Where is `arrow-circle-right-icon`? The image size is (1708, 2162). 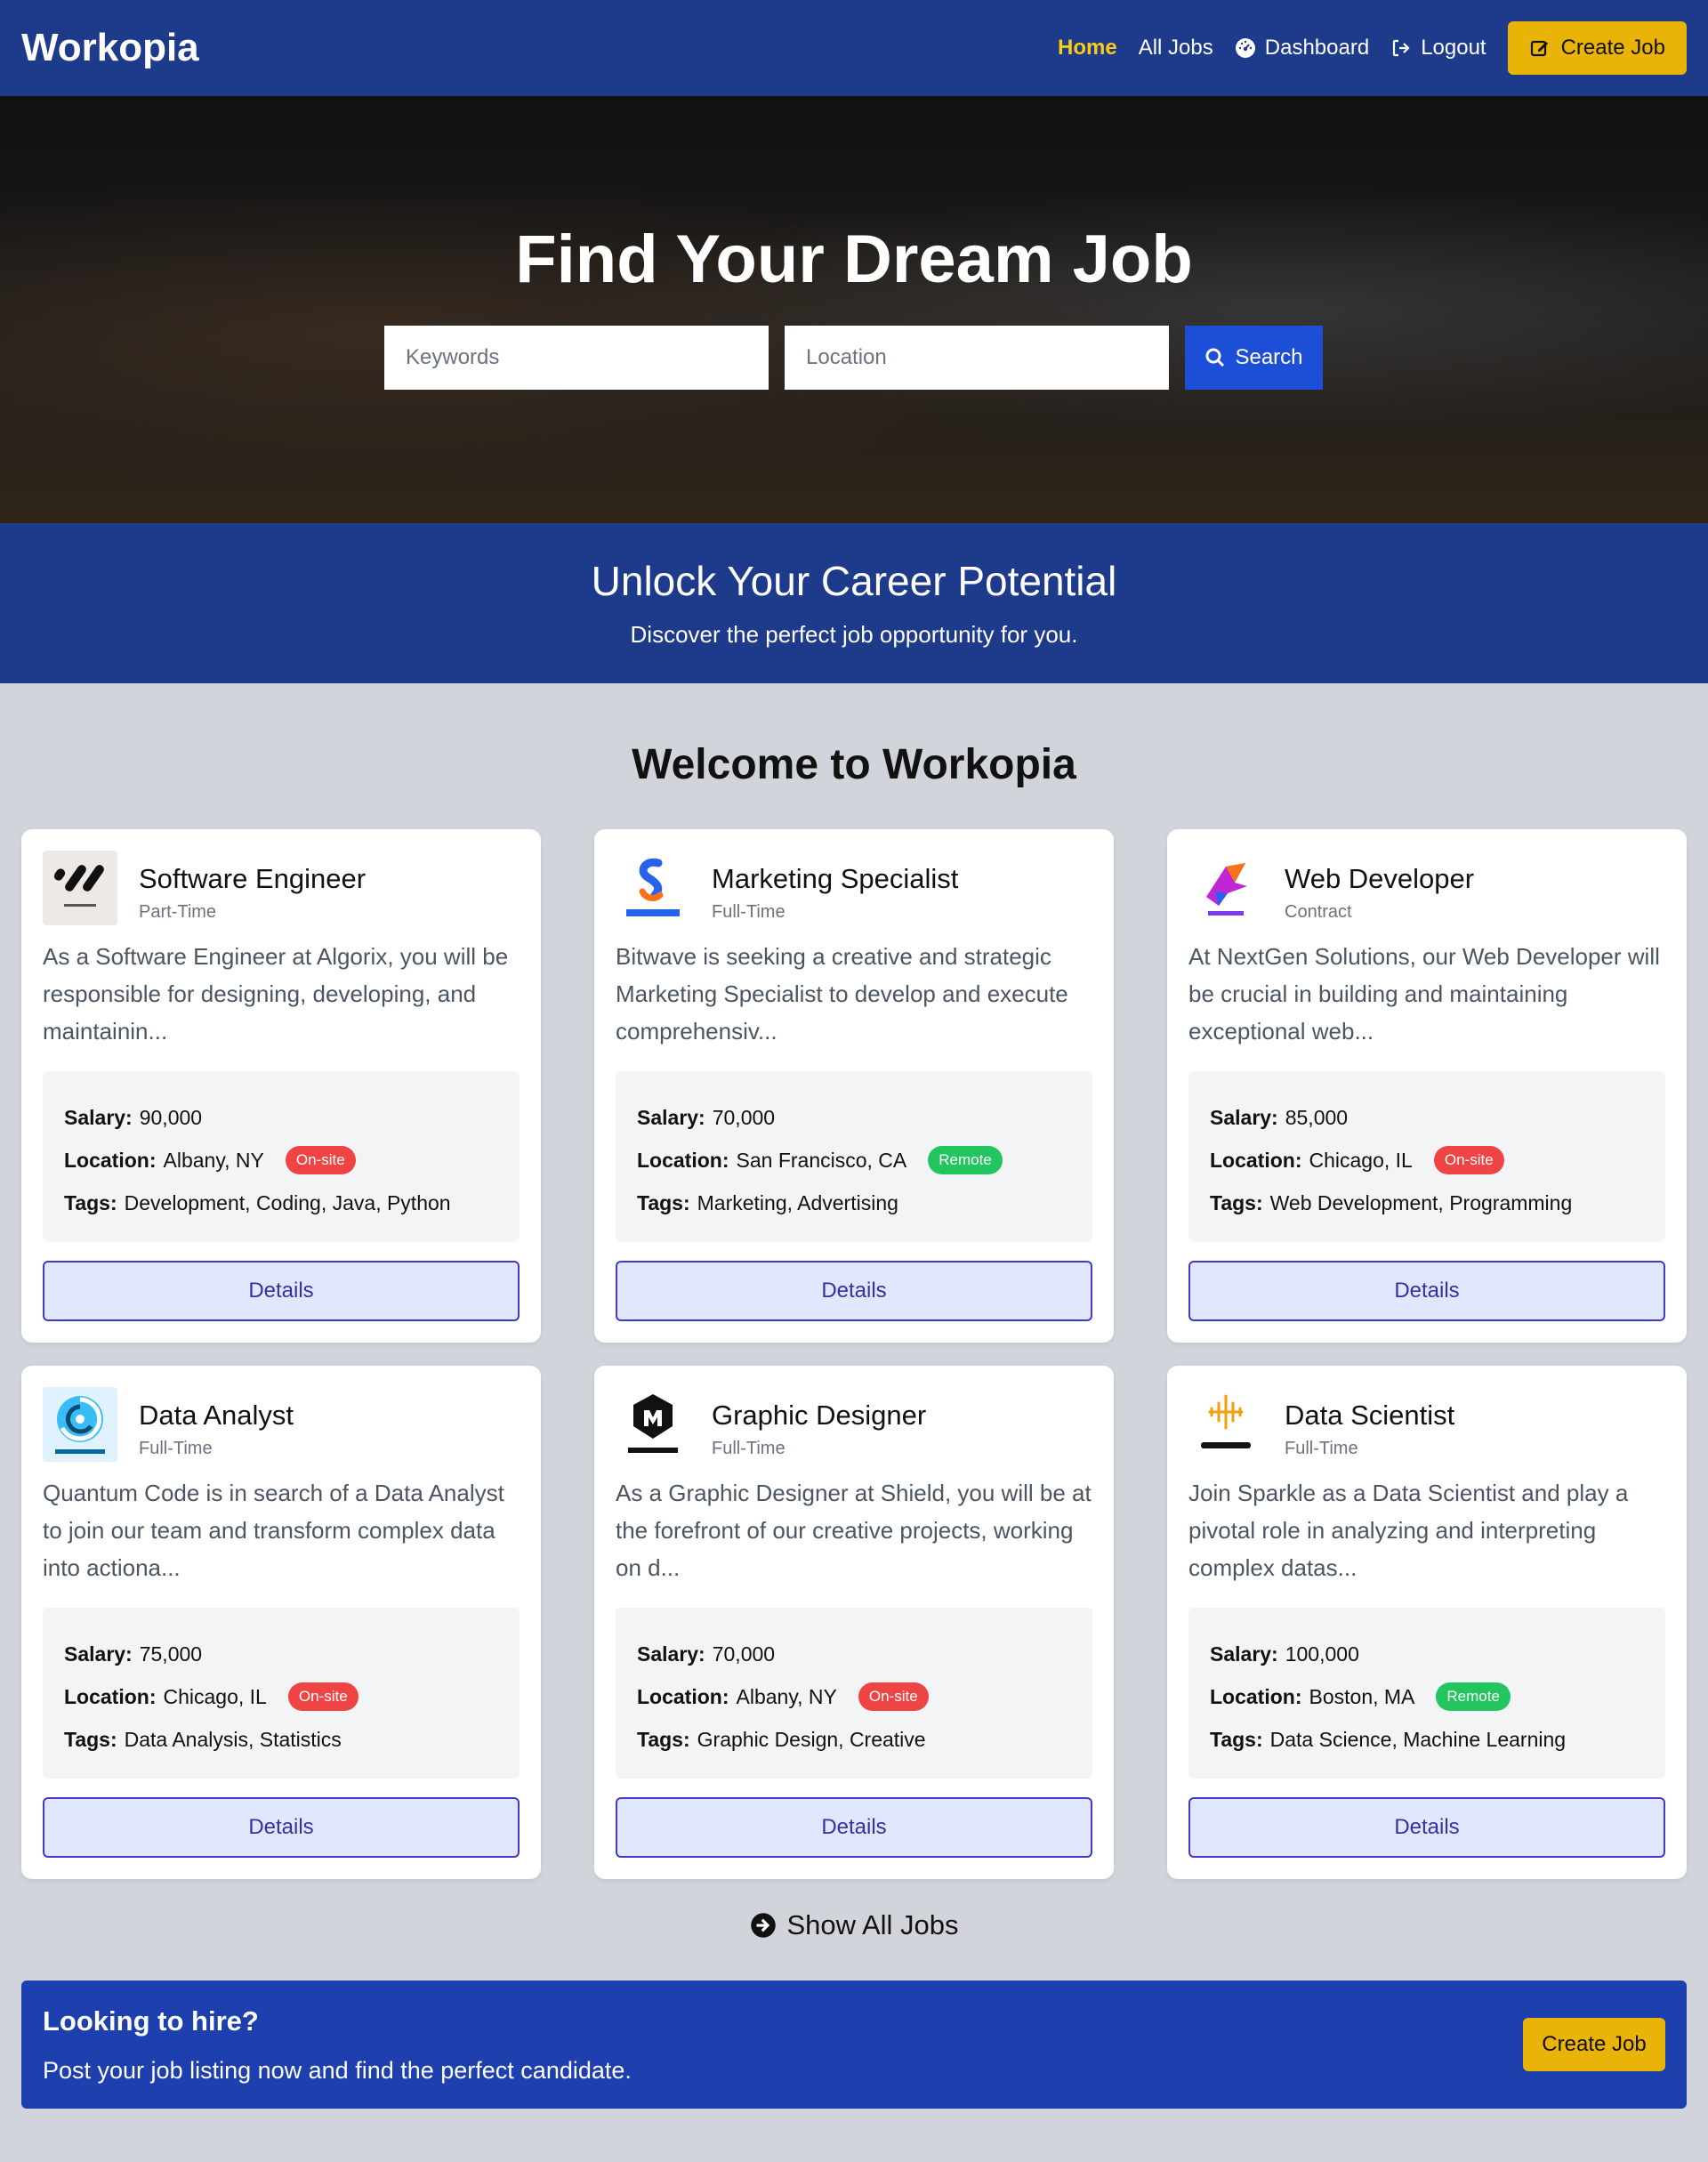 arrow-circle-right-icon is located at coordinates (763, 1926).